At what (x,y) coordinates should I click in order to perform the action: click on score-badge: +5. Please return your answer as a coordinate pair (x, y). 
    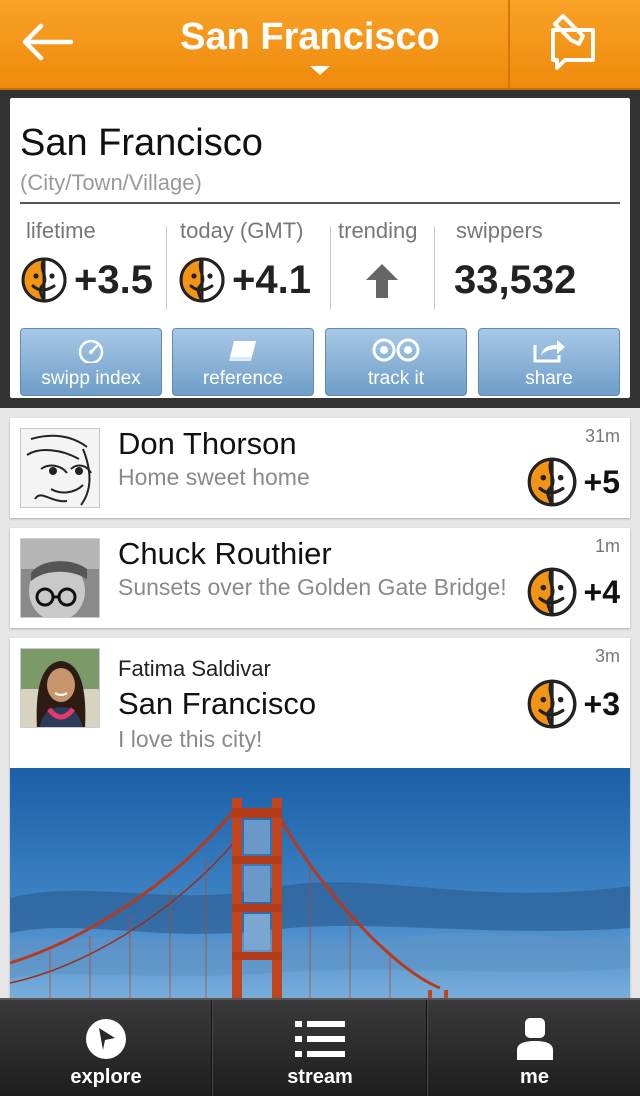
    Looking at the image, I should click on (573, 482).